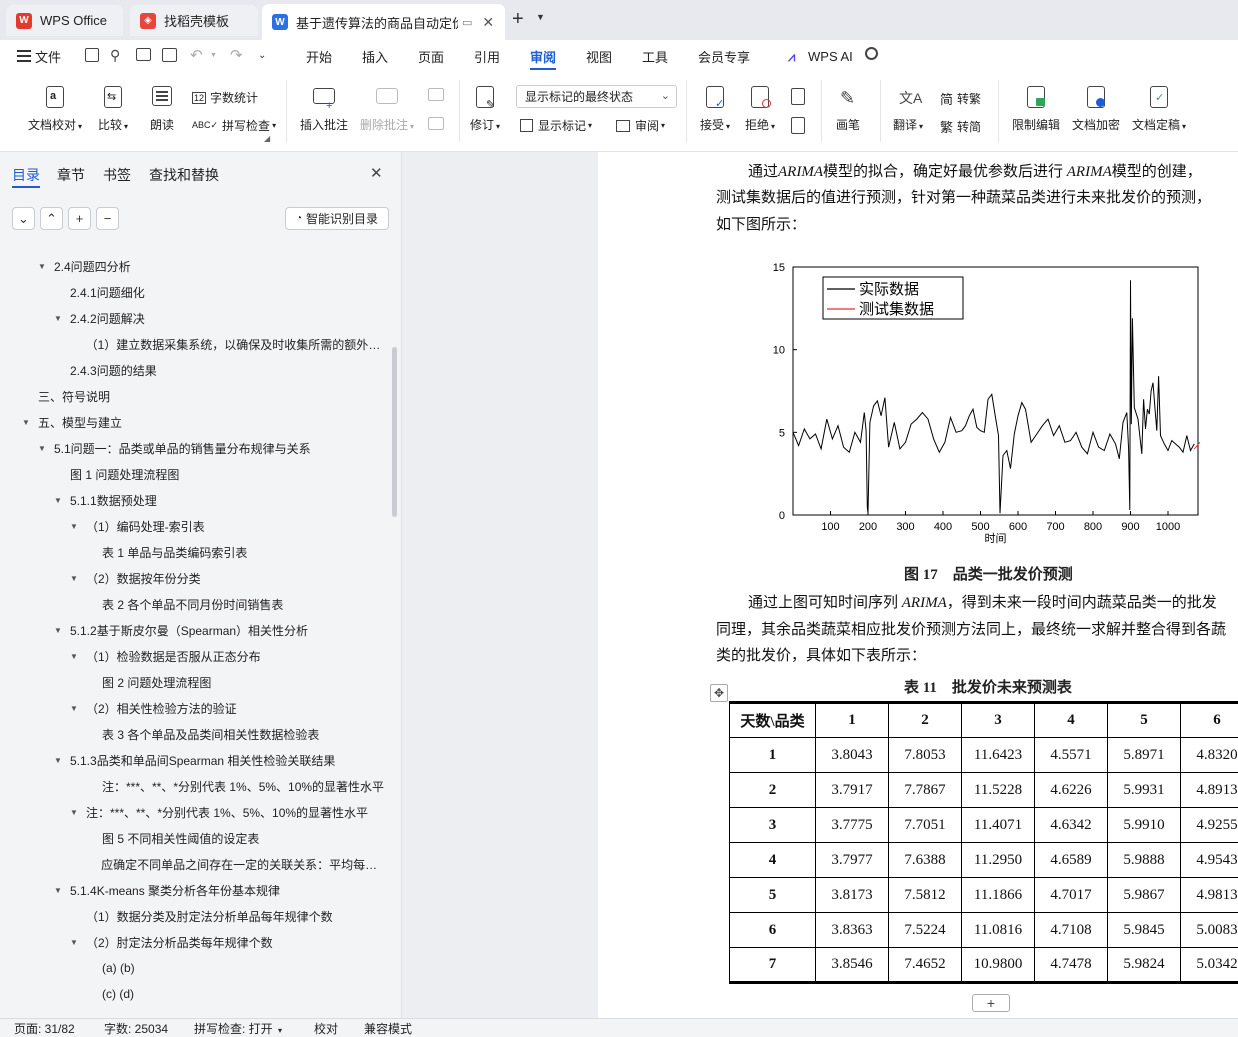  Describe the element at coordinates (107, 218) in the screenshot. I see `remove-heading-button: −` at that location.